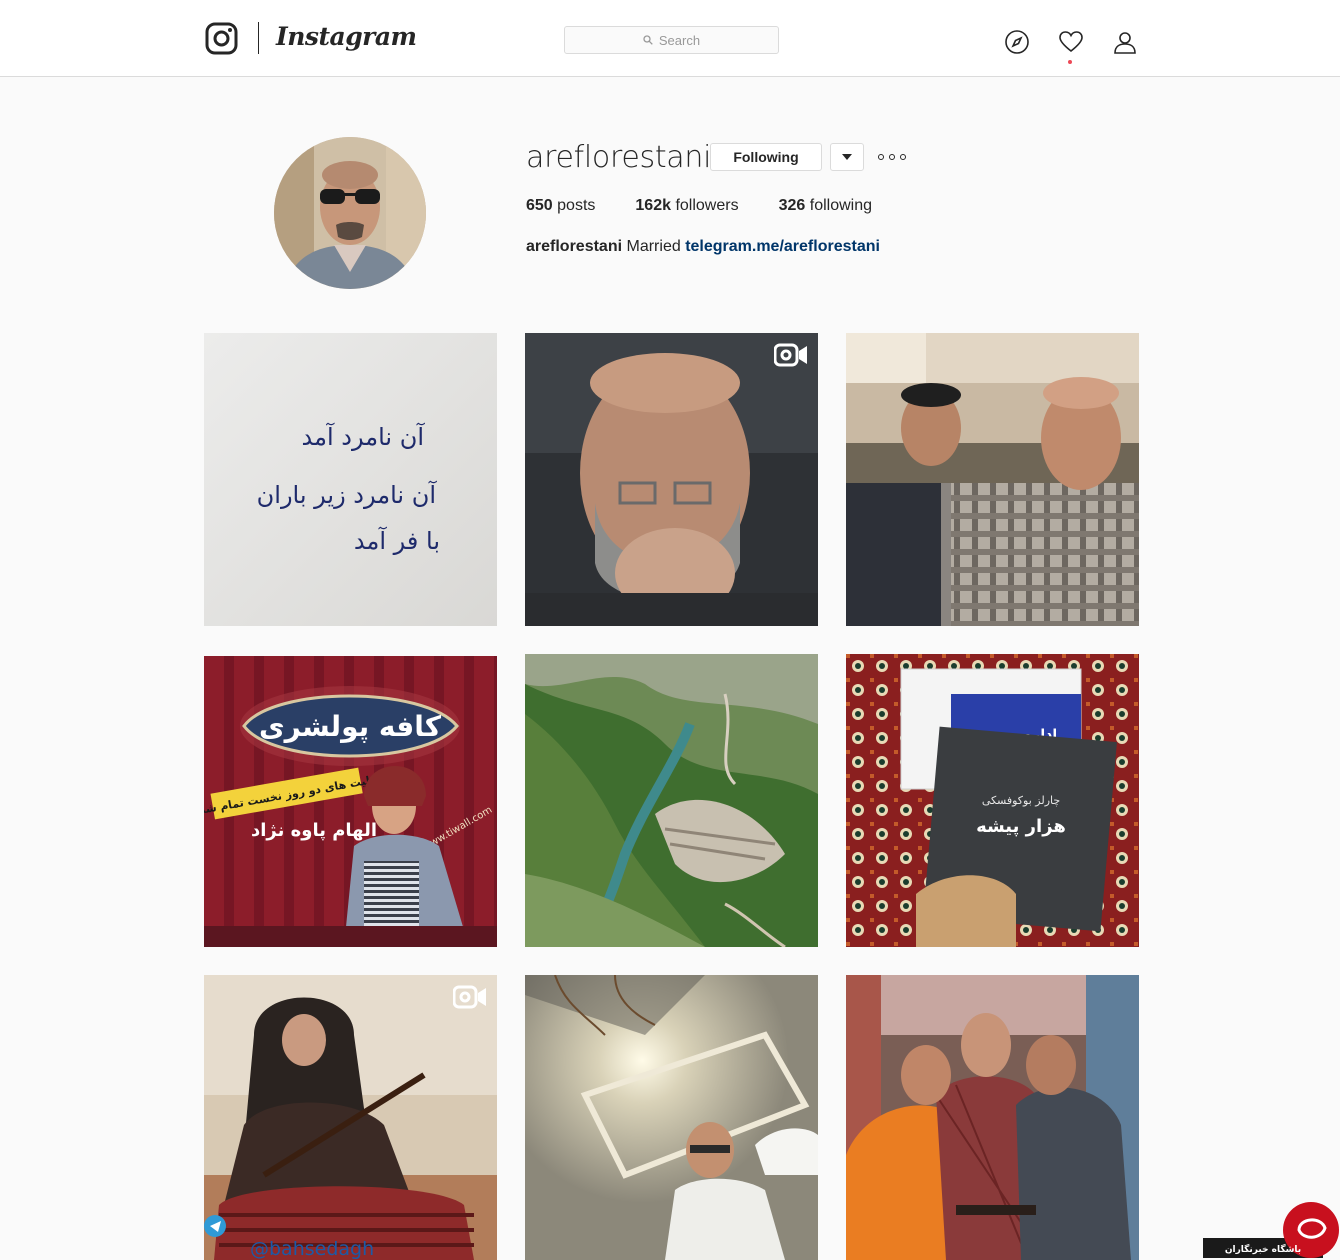  Describe the element at coordinates (1071, 42) in the screenshot. I see `heart-icon` at that location.